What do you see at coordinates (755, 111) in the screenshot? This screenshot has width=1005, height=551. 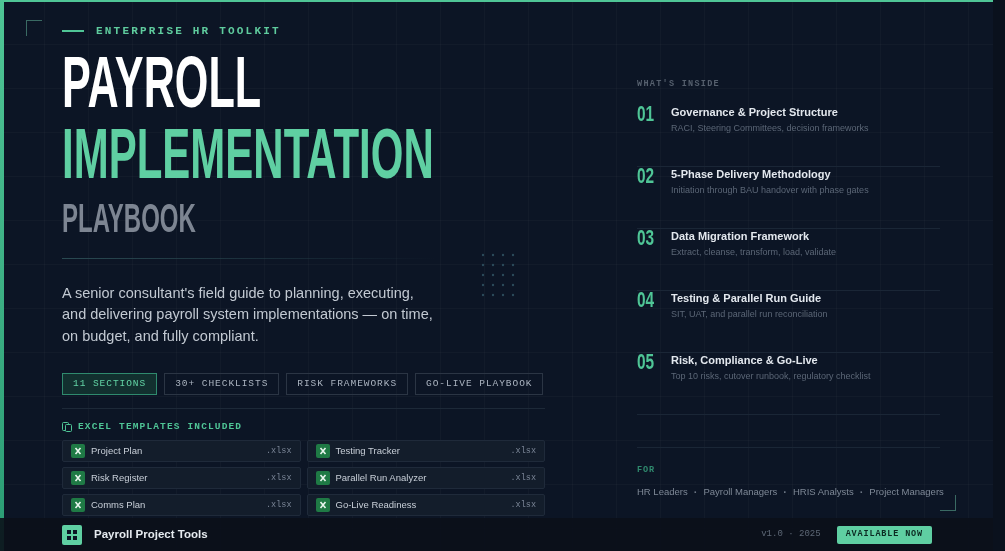 I see `chapter-title: Governance & Project Structure` at bounding box center [755, 111].